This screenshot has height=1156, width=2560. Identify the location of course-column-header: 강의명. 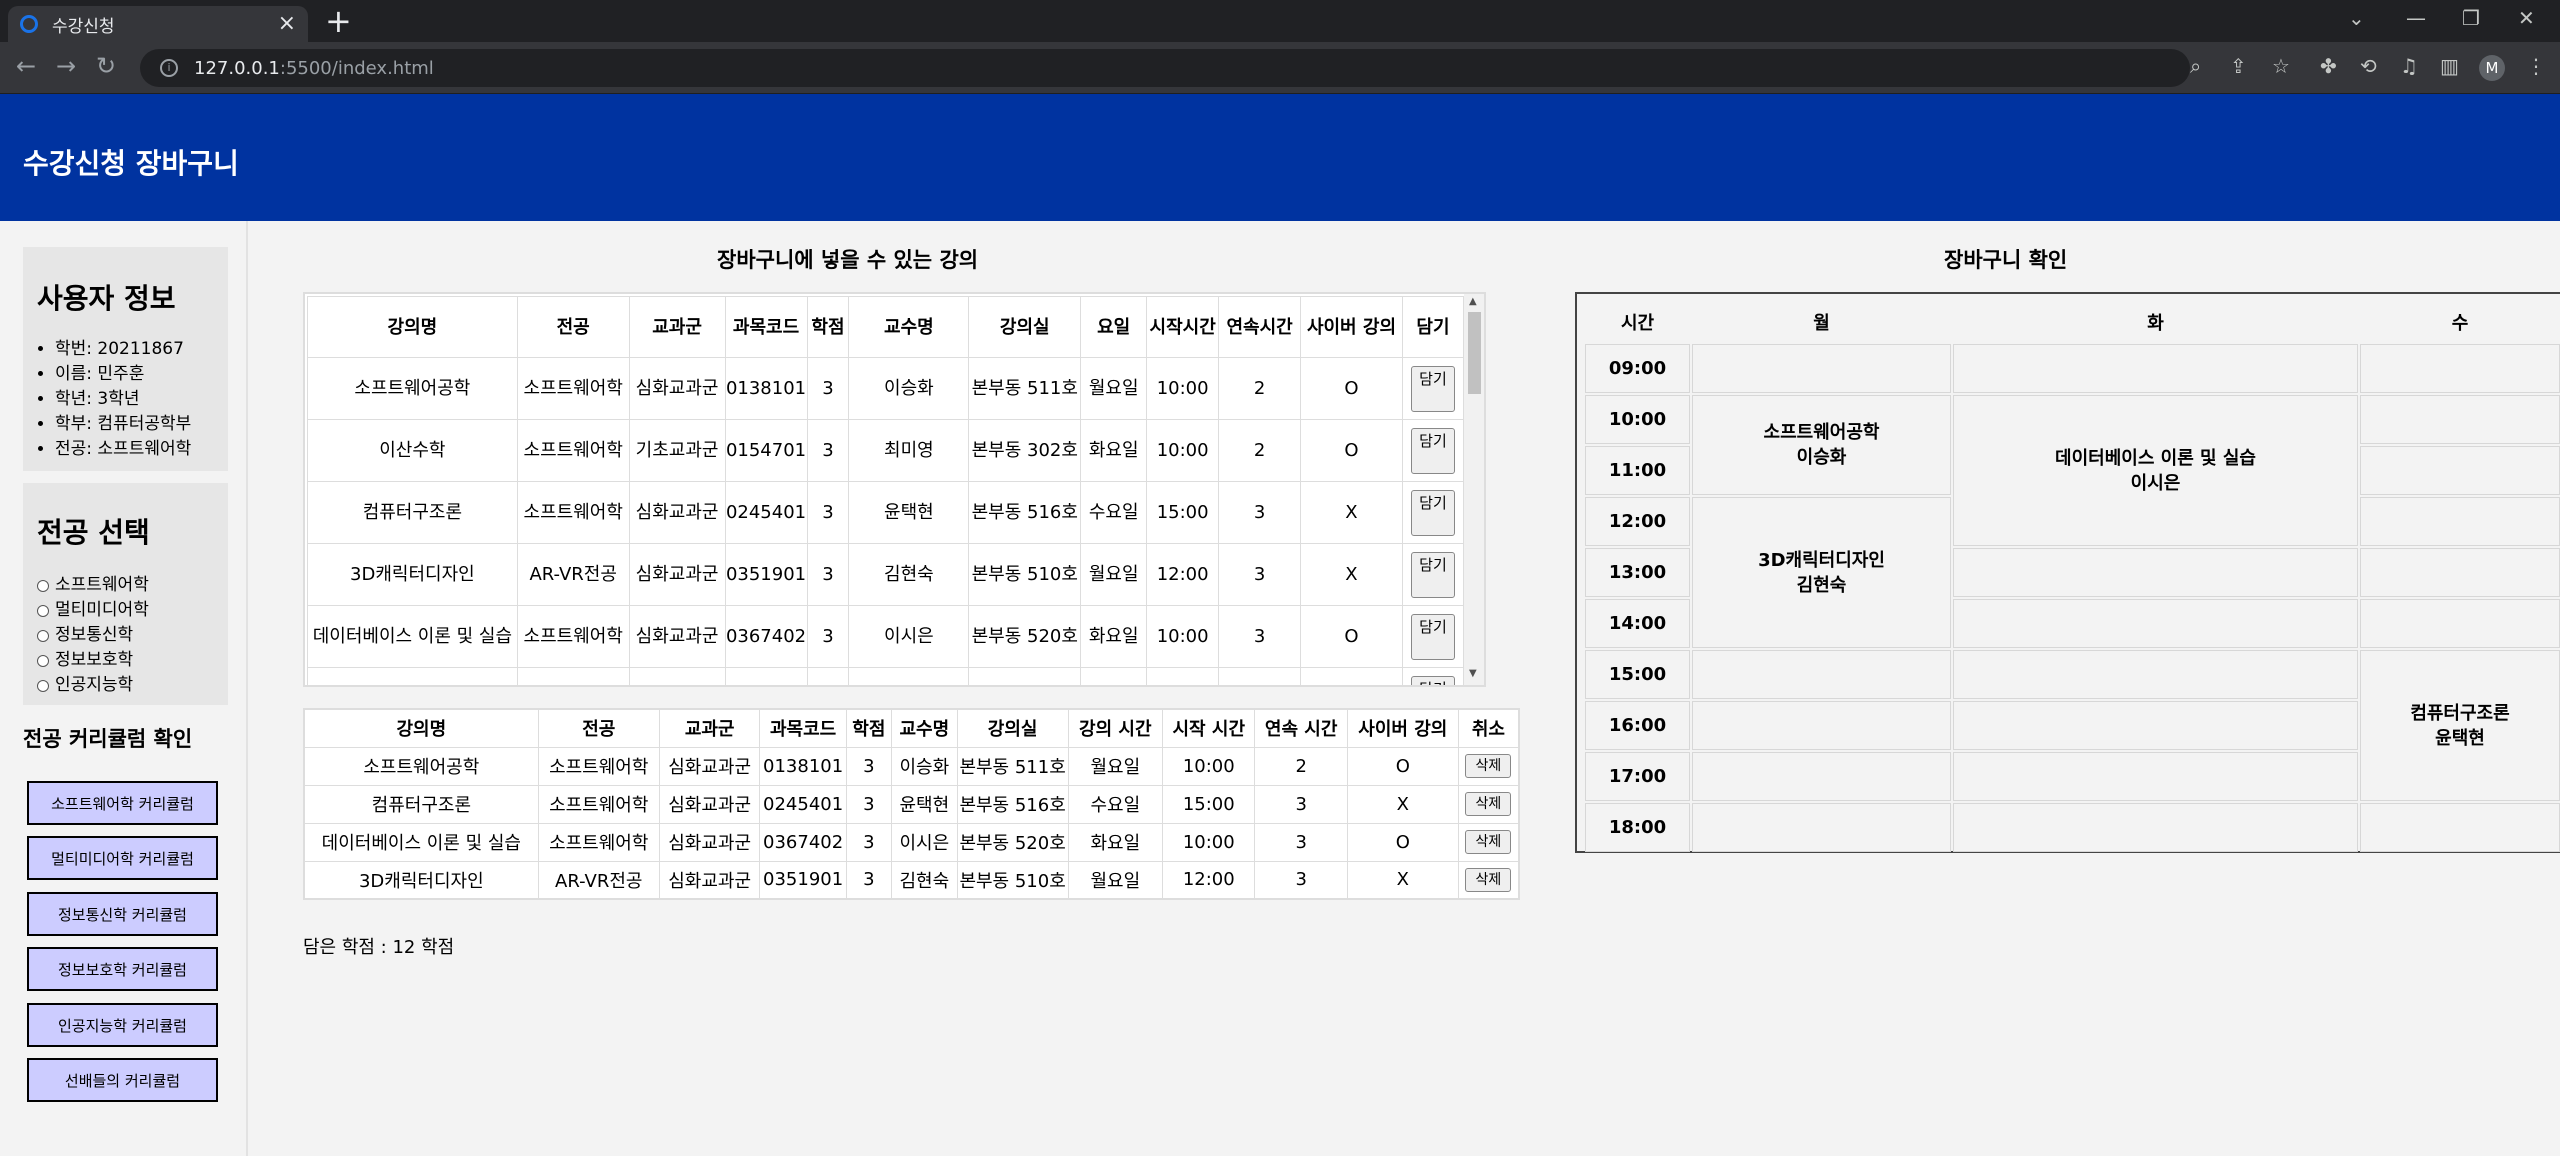
(412, 327).